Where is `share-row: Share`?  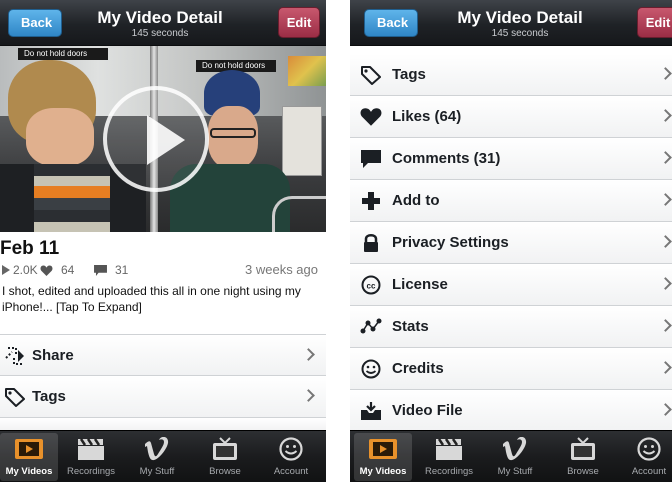 share-row: Share is located at coordinates (163, 355).